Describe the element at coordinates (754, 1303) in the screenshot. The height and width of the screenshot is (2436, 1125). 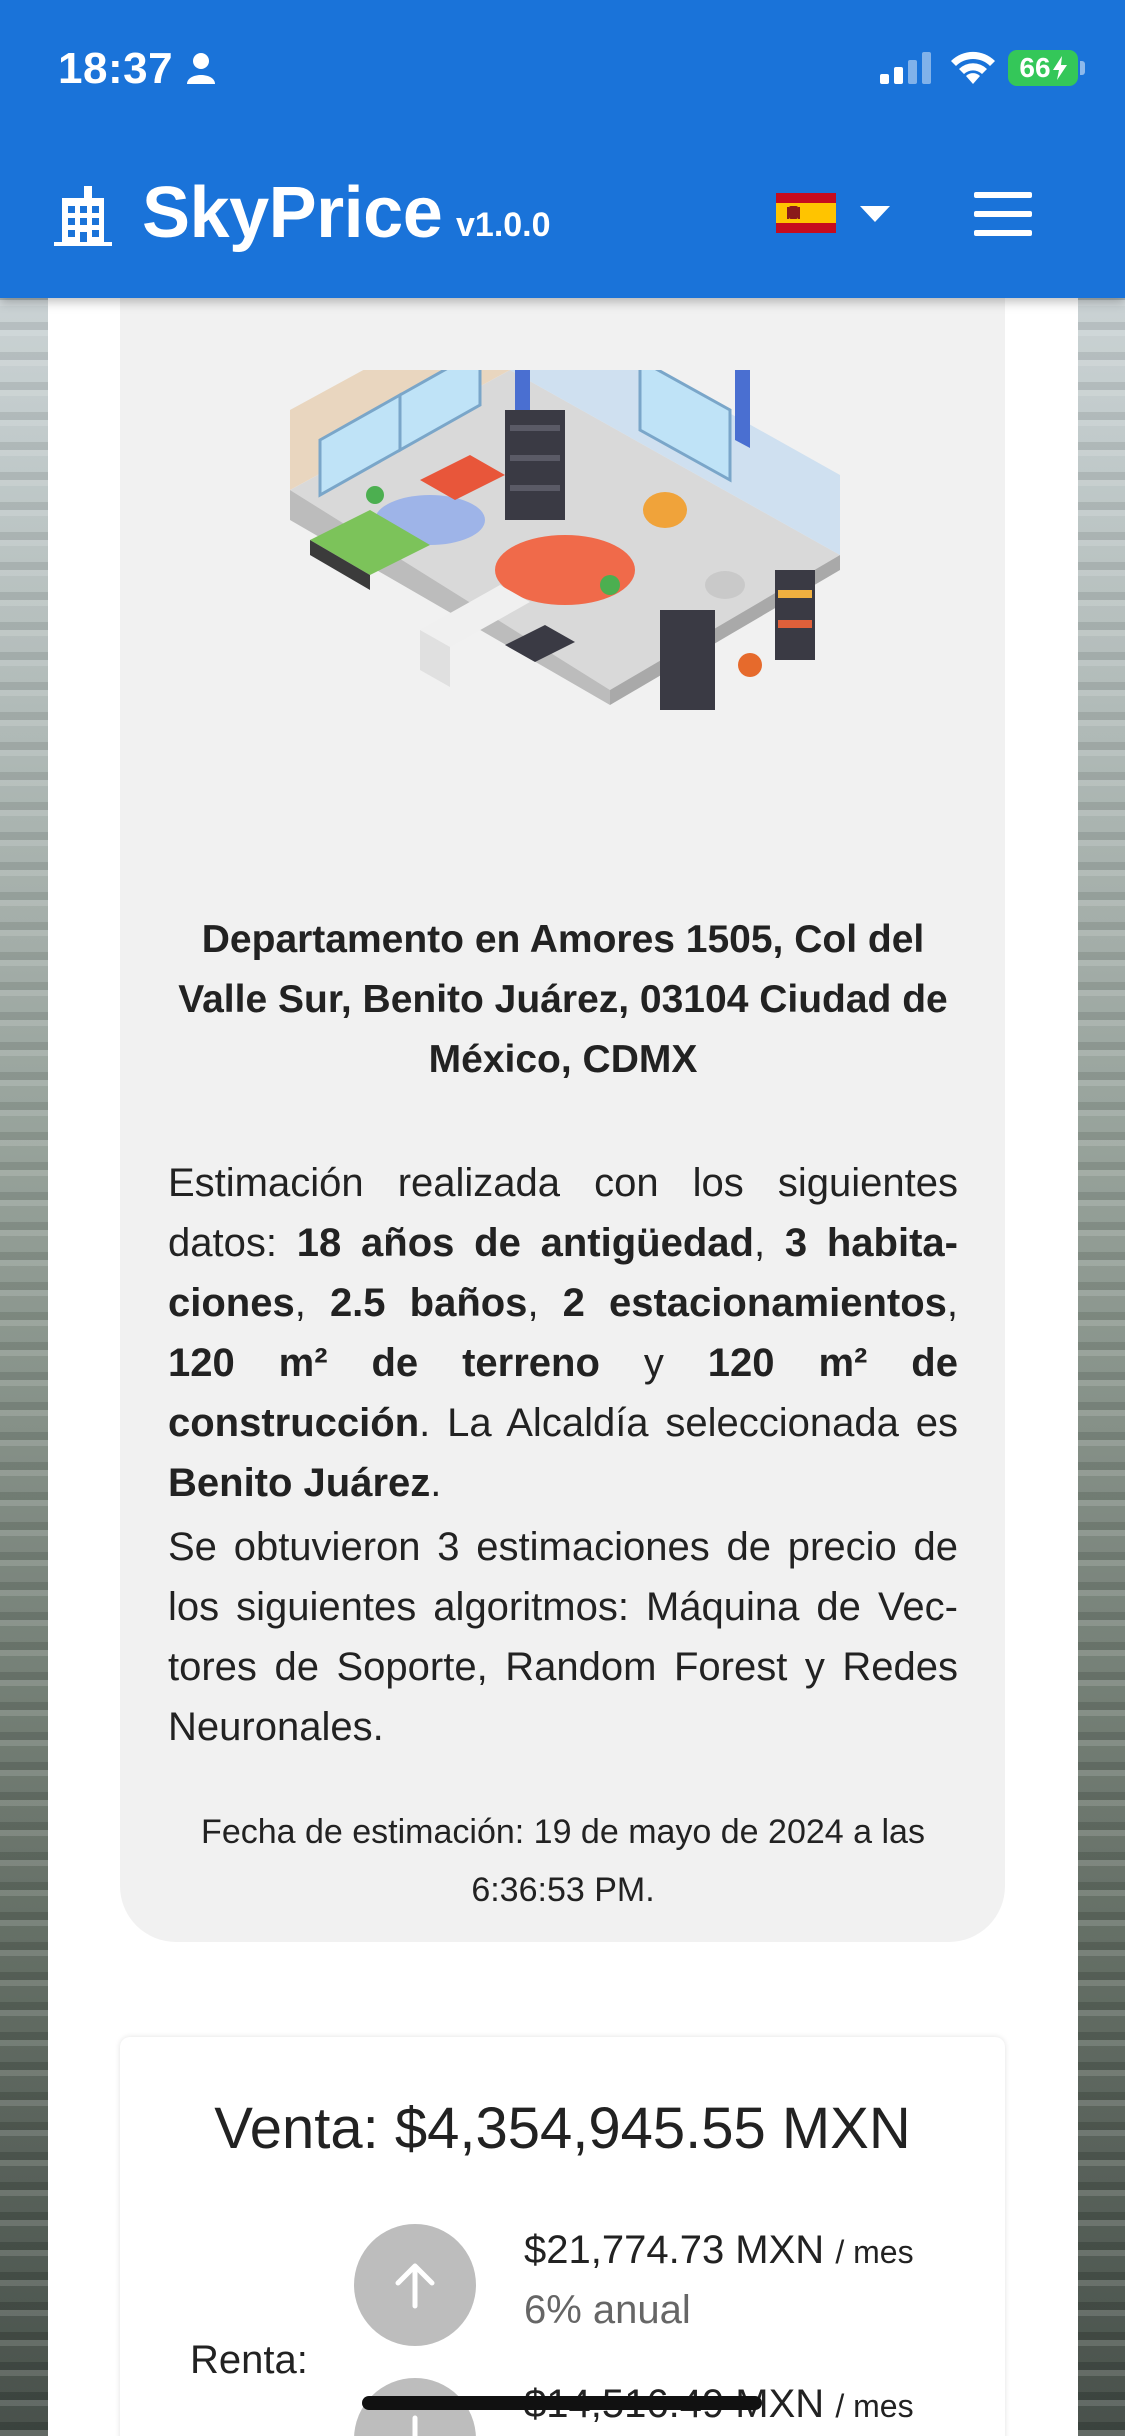
I see `parking-value: 2 estacionamientos` at that location.